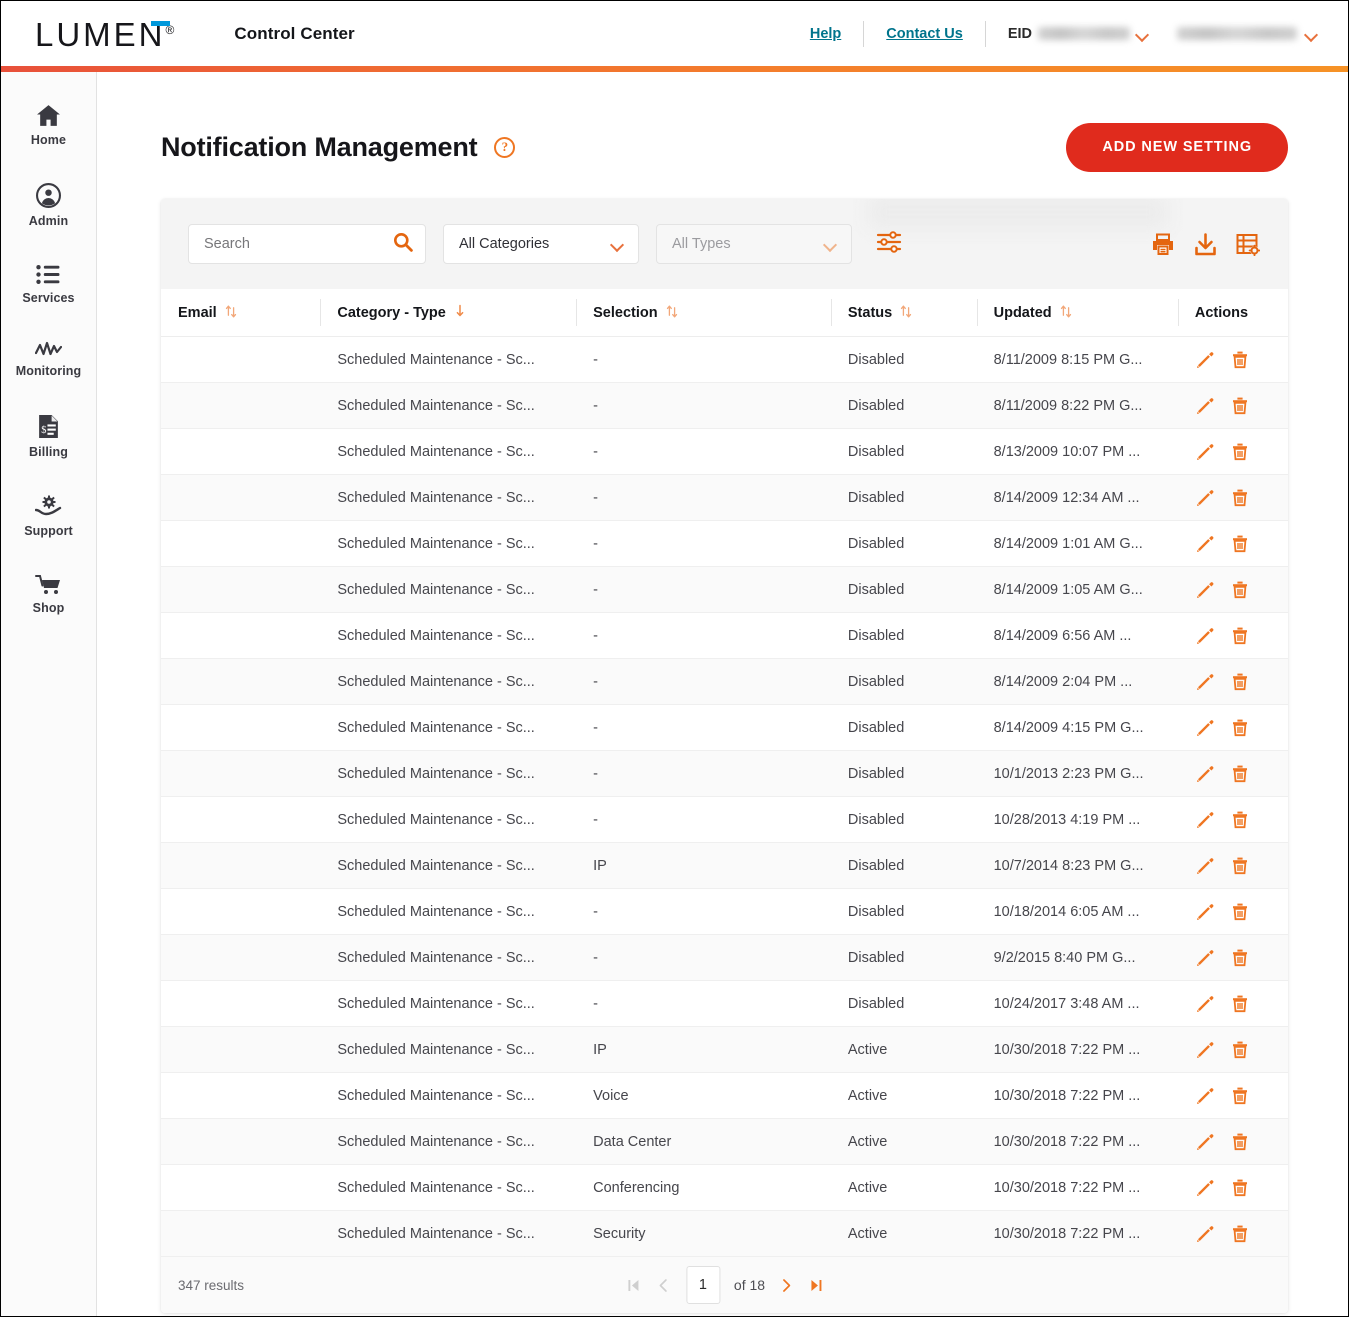  I want to click on last-page-icon, so click(816, 1285).